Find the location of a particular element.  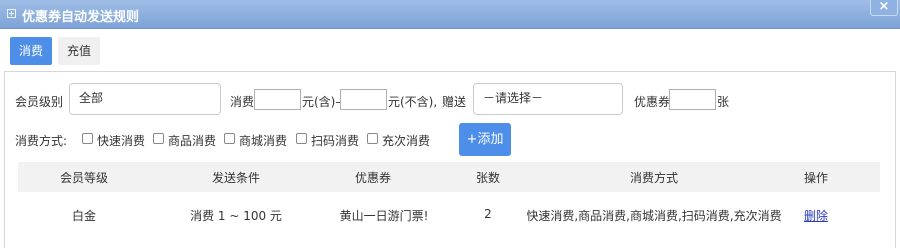

mode-checkbox-mall is located at coordinates (229, 138).